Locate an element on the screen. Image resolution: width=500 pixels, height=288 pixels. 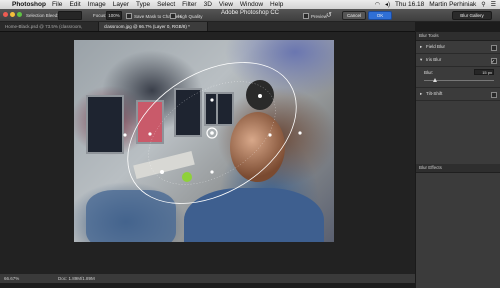
field-blur-label: Field Blur is located at coordinates (436, 46).